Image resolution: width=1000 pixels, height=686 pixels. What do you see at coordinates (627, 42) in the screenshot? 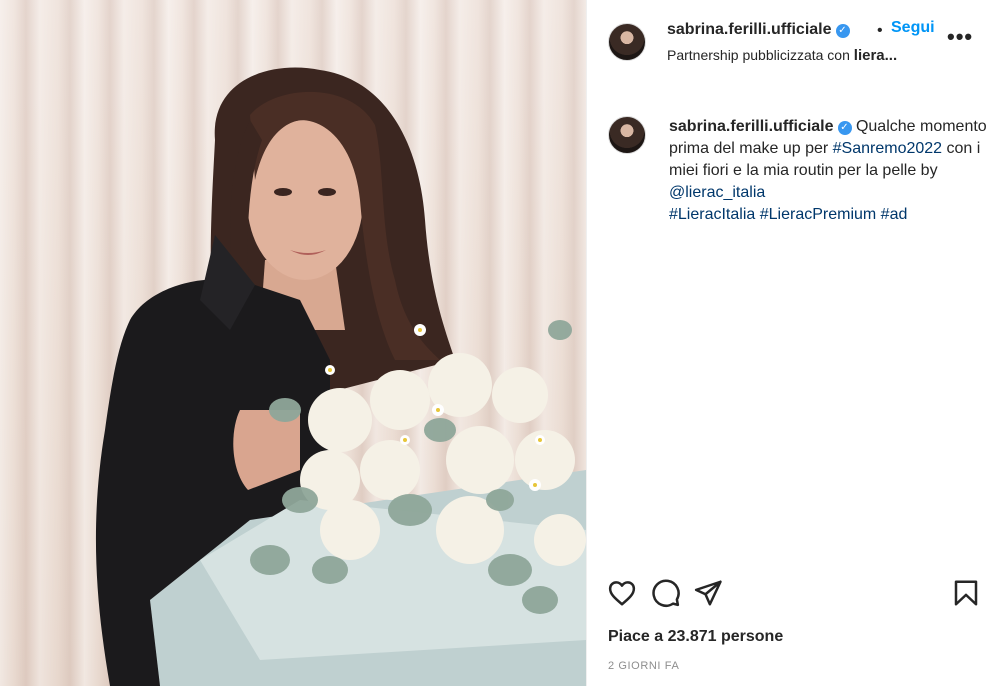
I see `avatar` at bounding box center [627, 42].